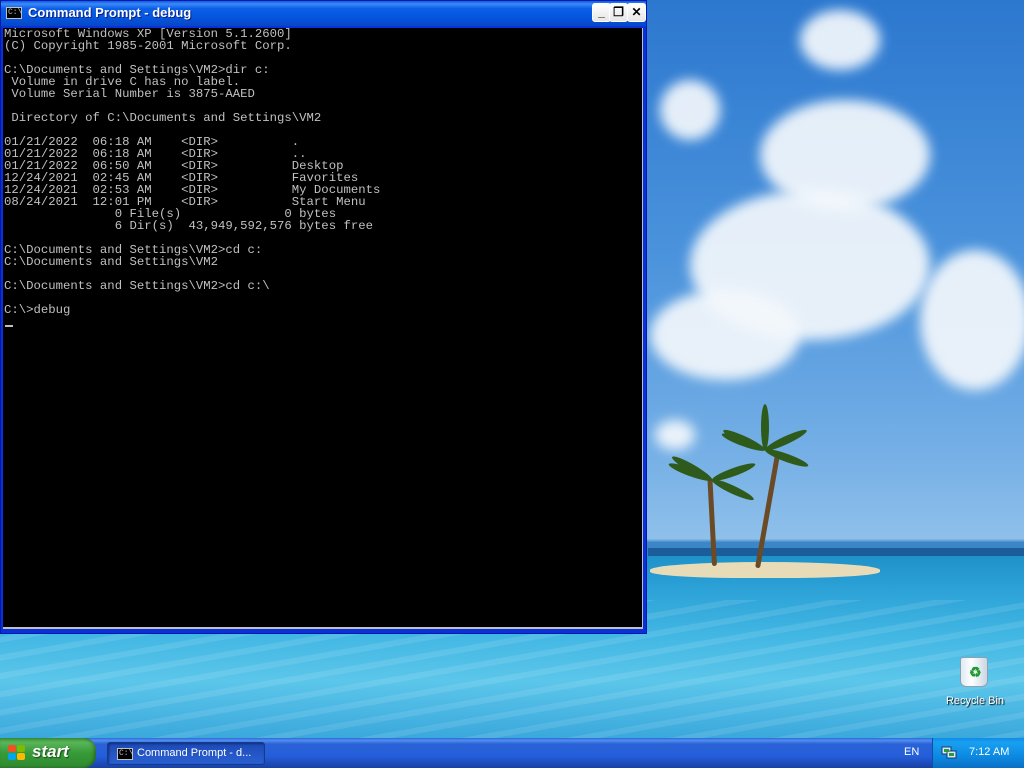 The height and width of the screenshot is (768, 1024). What do you see at coordinates (188, 226) in the screenshot?
I see `console-line: 6 Dir(s) 43,949,592,576 bytes free` at bounding box center [188, 226].